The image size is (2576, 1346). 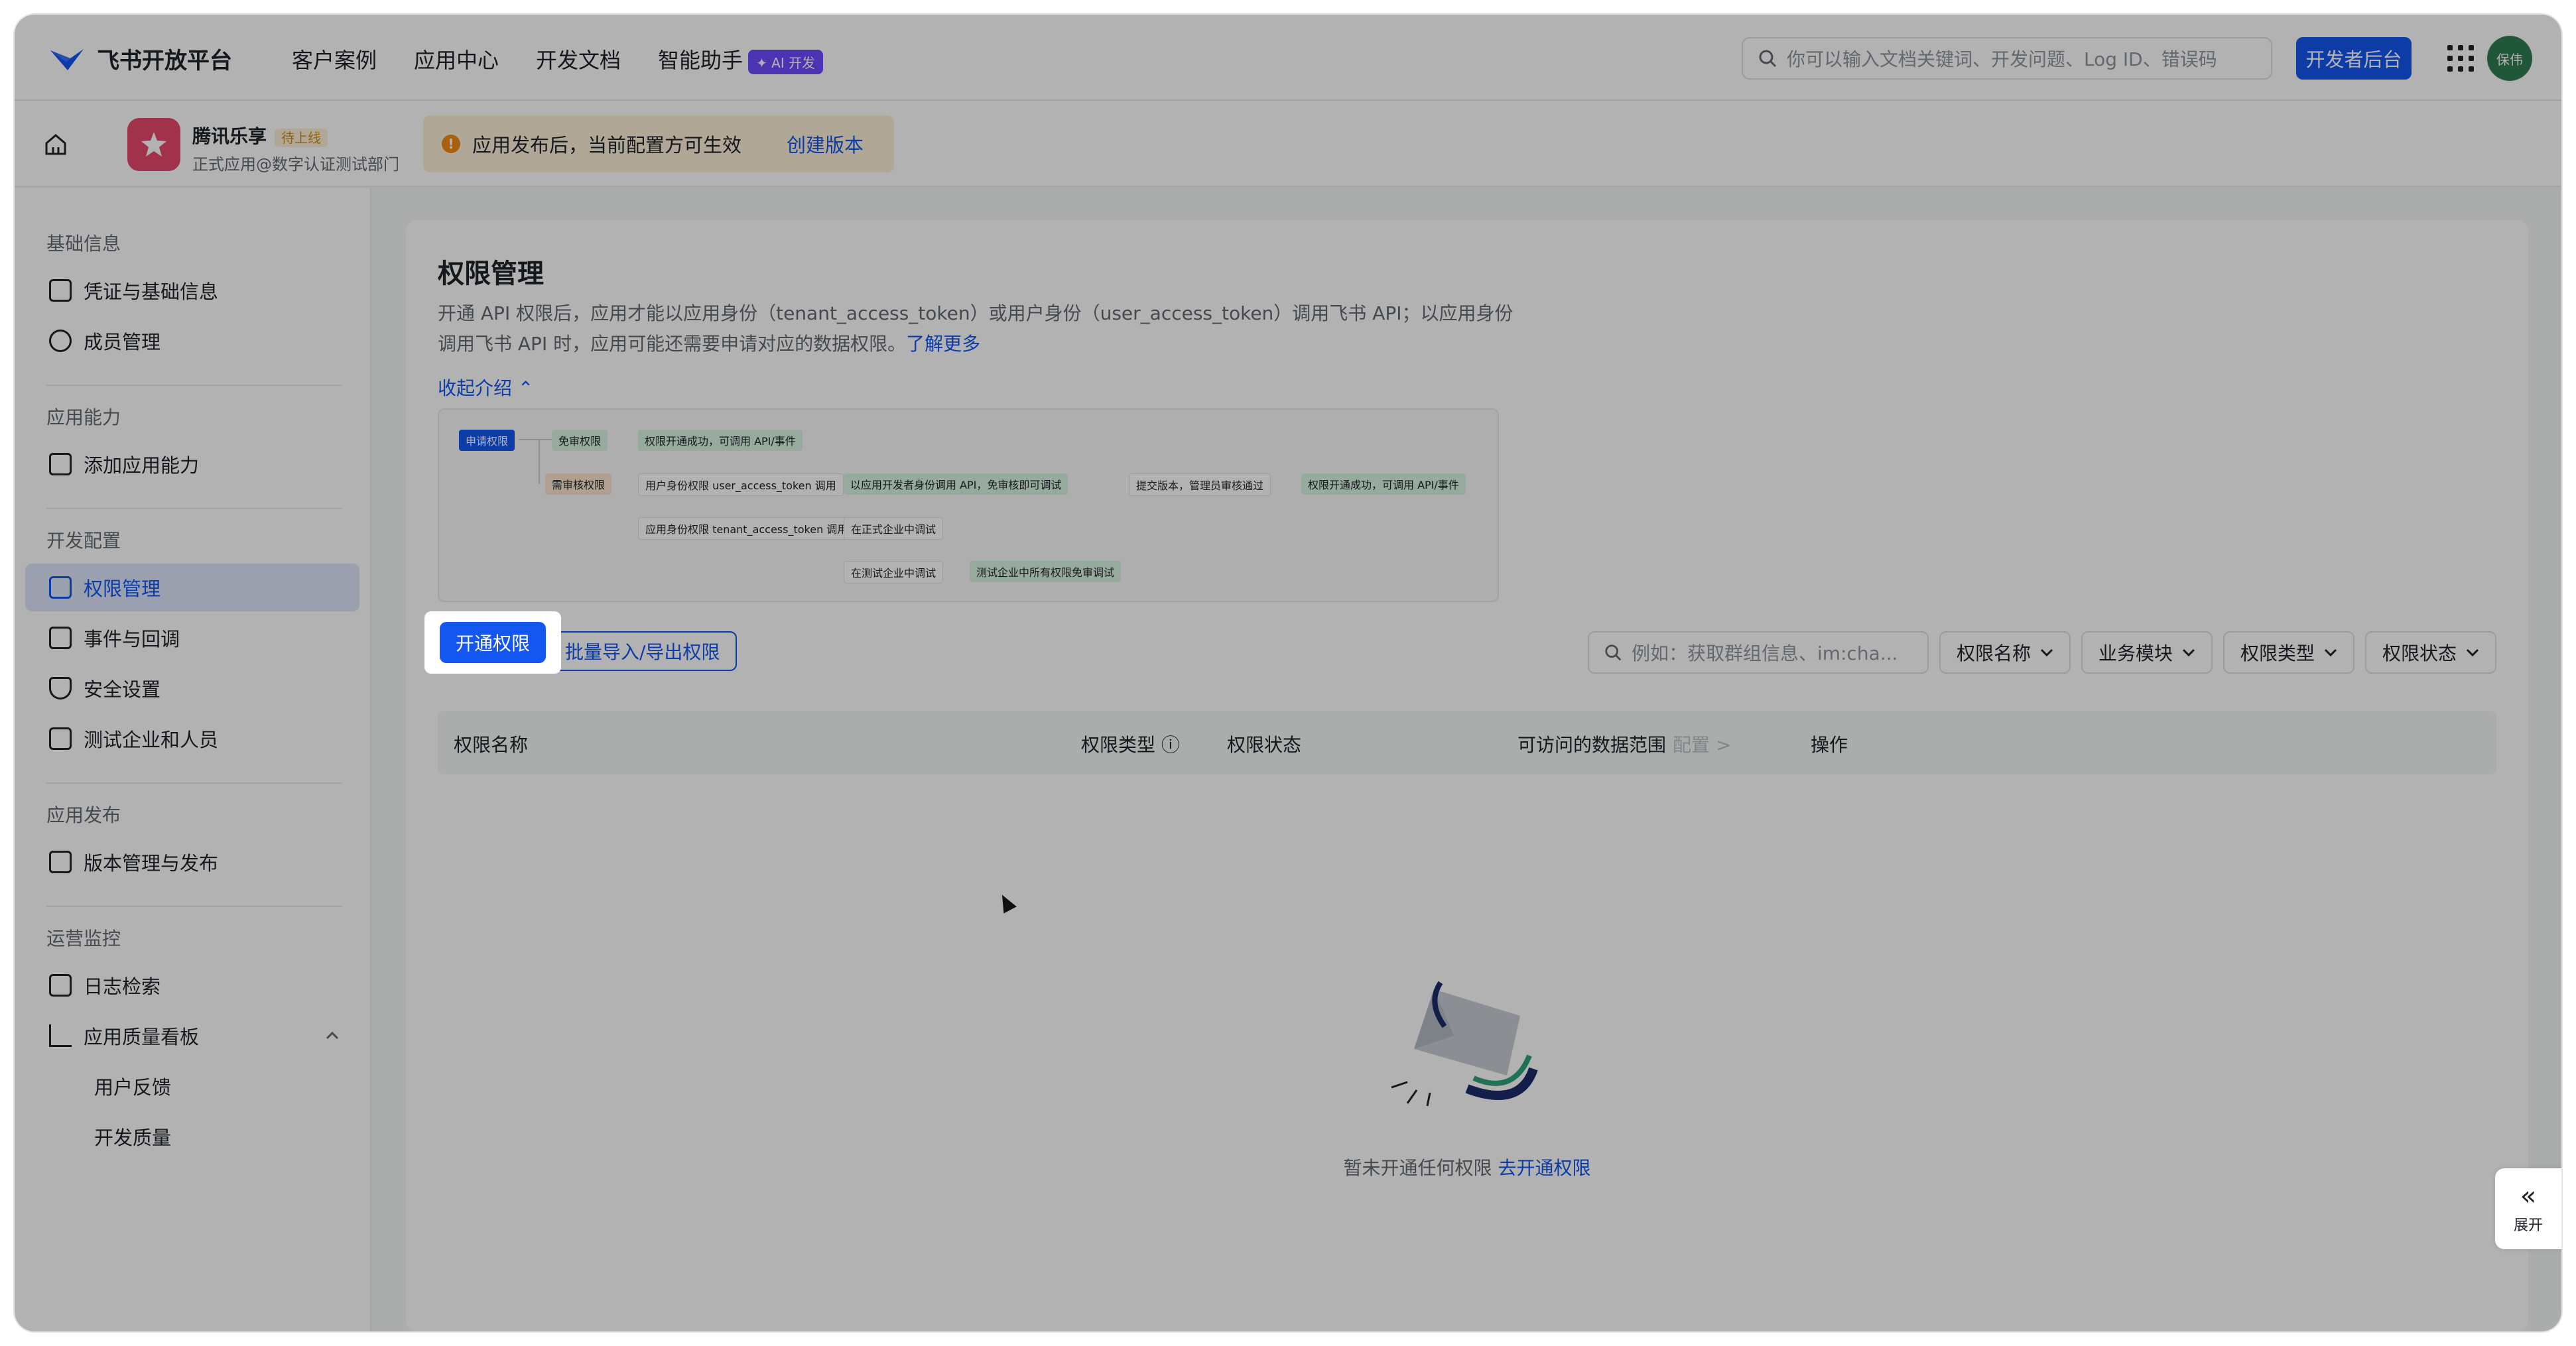 What do you see at coordinates (152, 863) in the screenshot?
I see `sidebar-item-label: 版本管理与发布` at bounding box center [152, 863].